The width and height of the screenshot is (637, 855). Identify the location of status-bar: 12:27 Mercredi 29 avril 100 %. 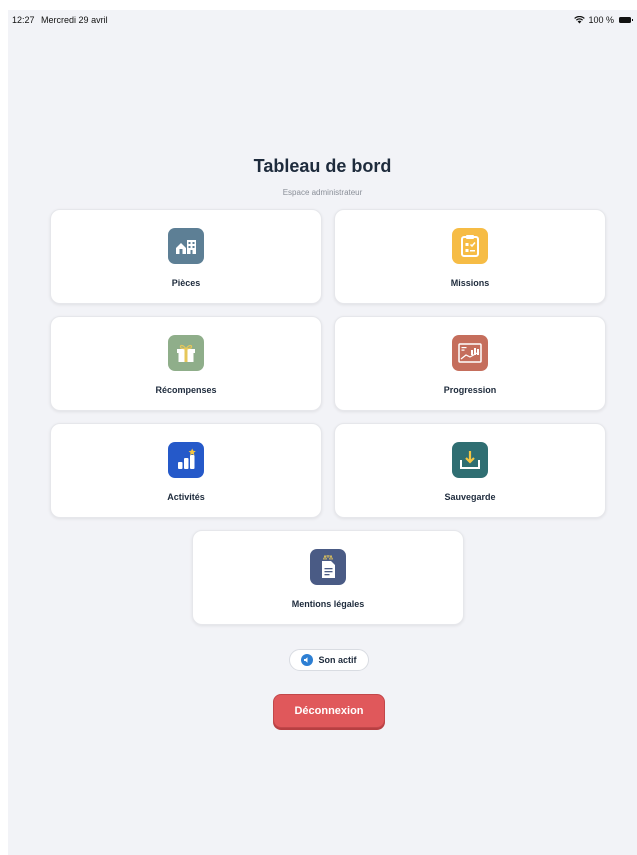
(322, 20).